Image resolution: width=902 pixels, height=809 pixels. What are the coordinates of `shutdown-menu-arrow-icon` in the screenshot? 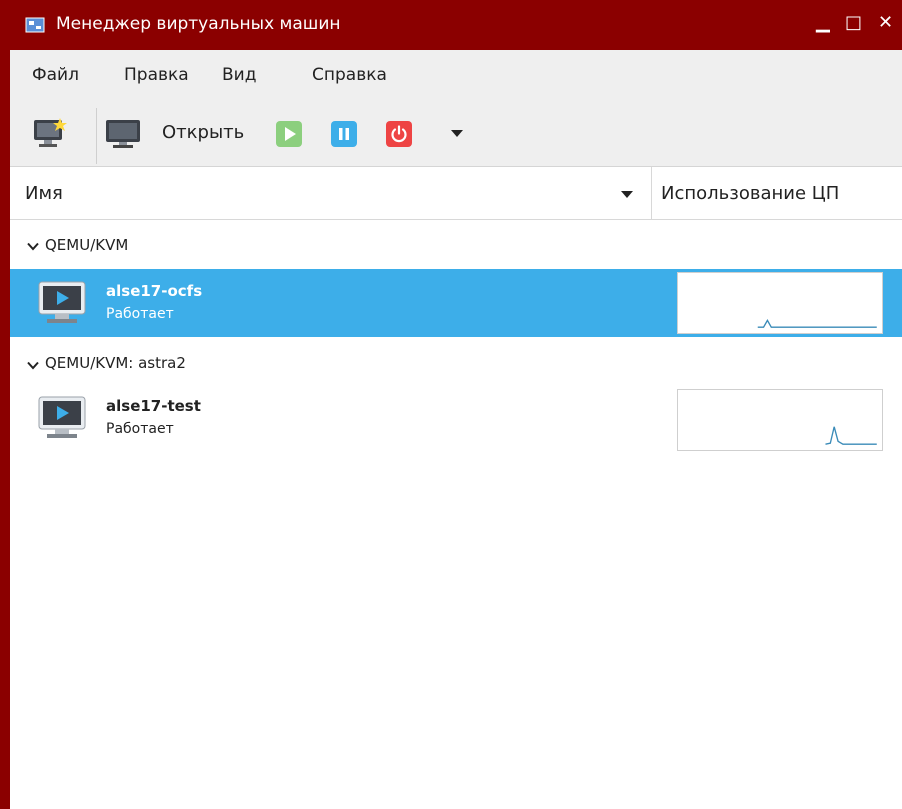 It's located at (457, 133).